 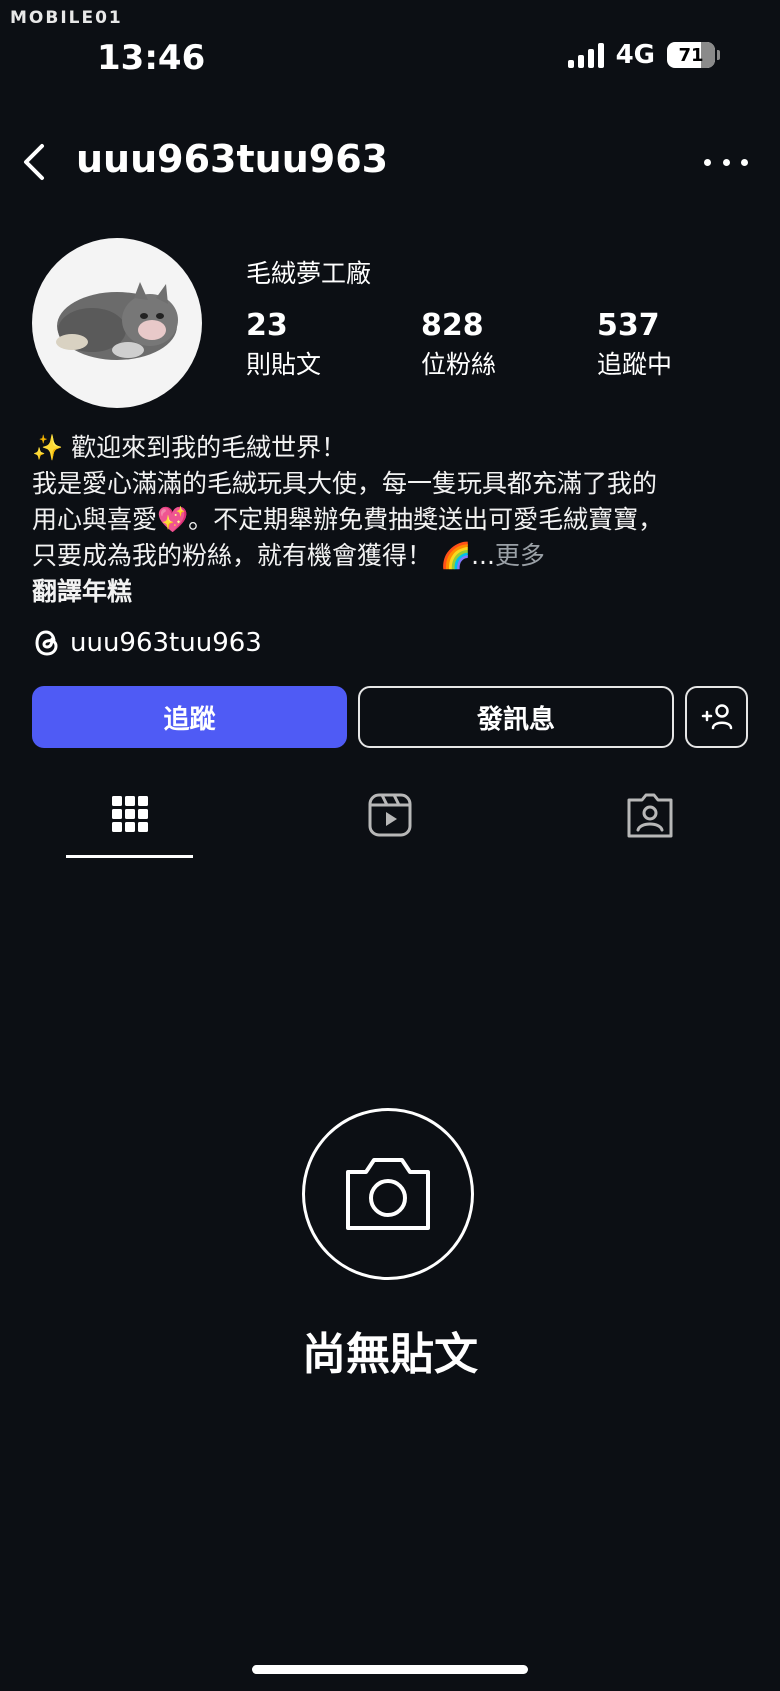 I want to click on display-name: 毛絨夢工廠, so click(x=309, y=273).